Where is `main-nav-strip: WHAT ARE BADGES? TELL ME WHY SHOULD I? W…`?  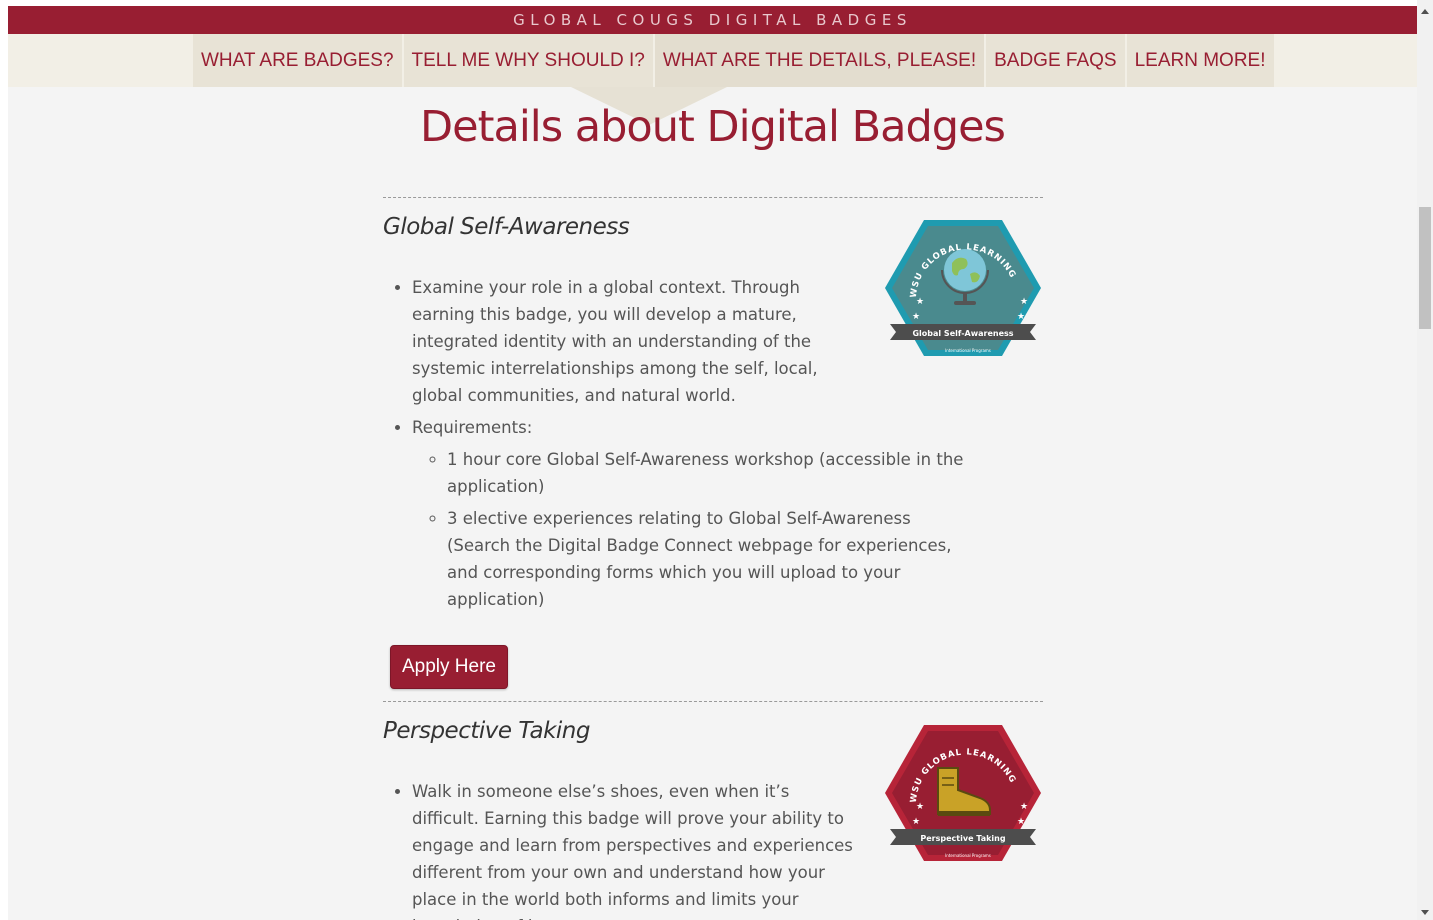
main-nav-strip: WHAT ARE BADGES? TELL ME WHY SHOULD I? W… is located at coordinates (712, 60).